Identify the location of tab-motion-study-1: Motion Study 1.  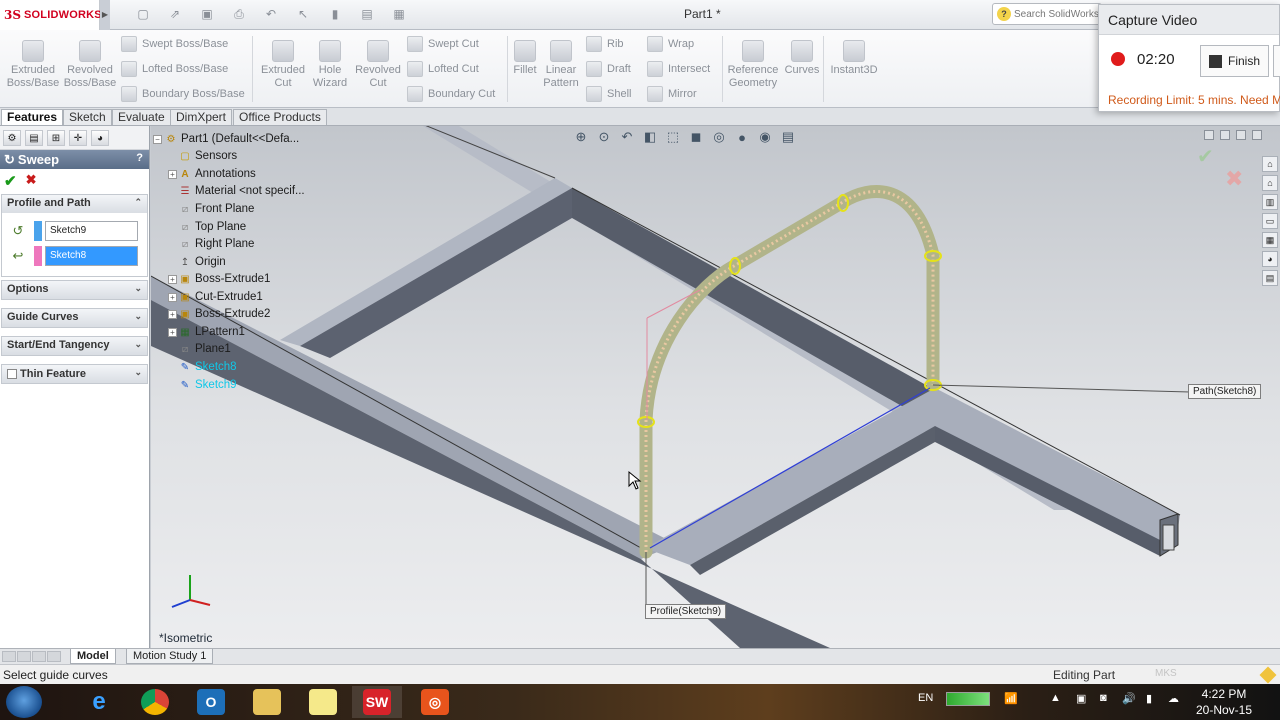
(170, 656).